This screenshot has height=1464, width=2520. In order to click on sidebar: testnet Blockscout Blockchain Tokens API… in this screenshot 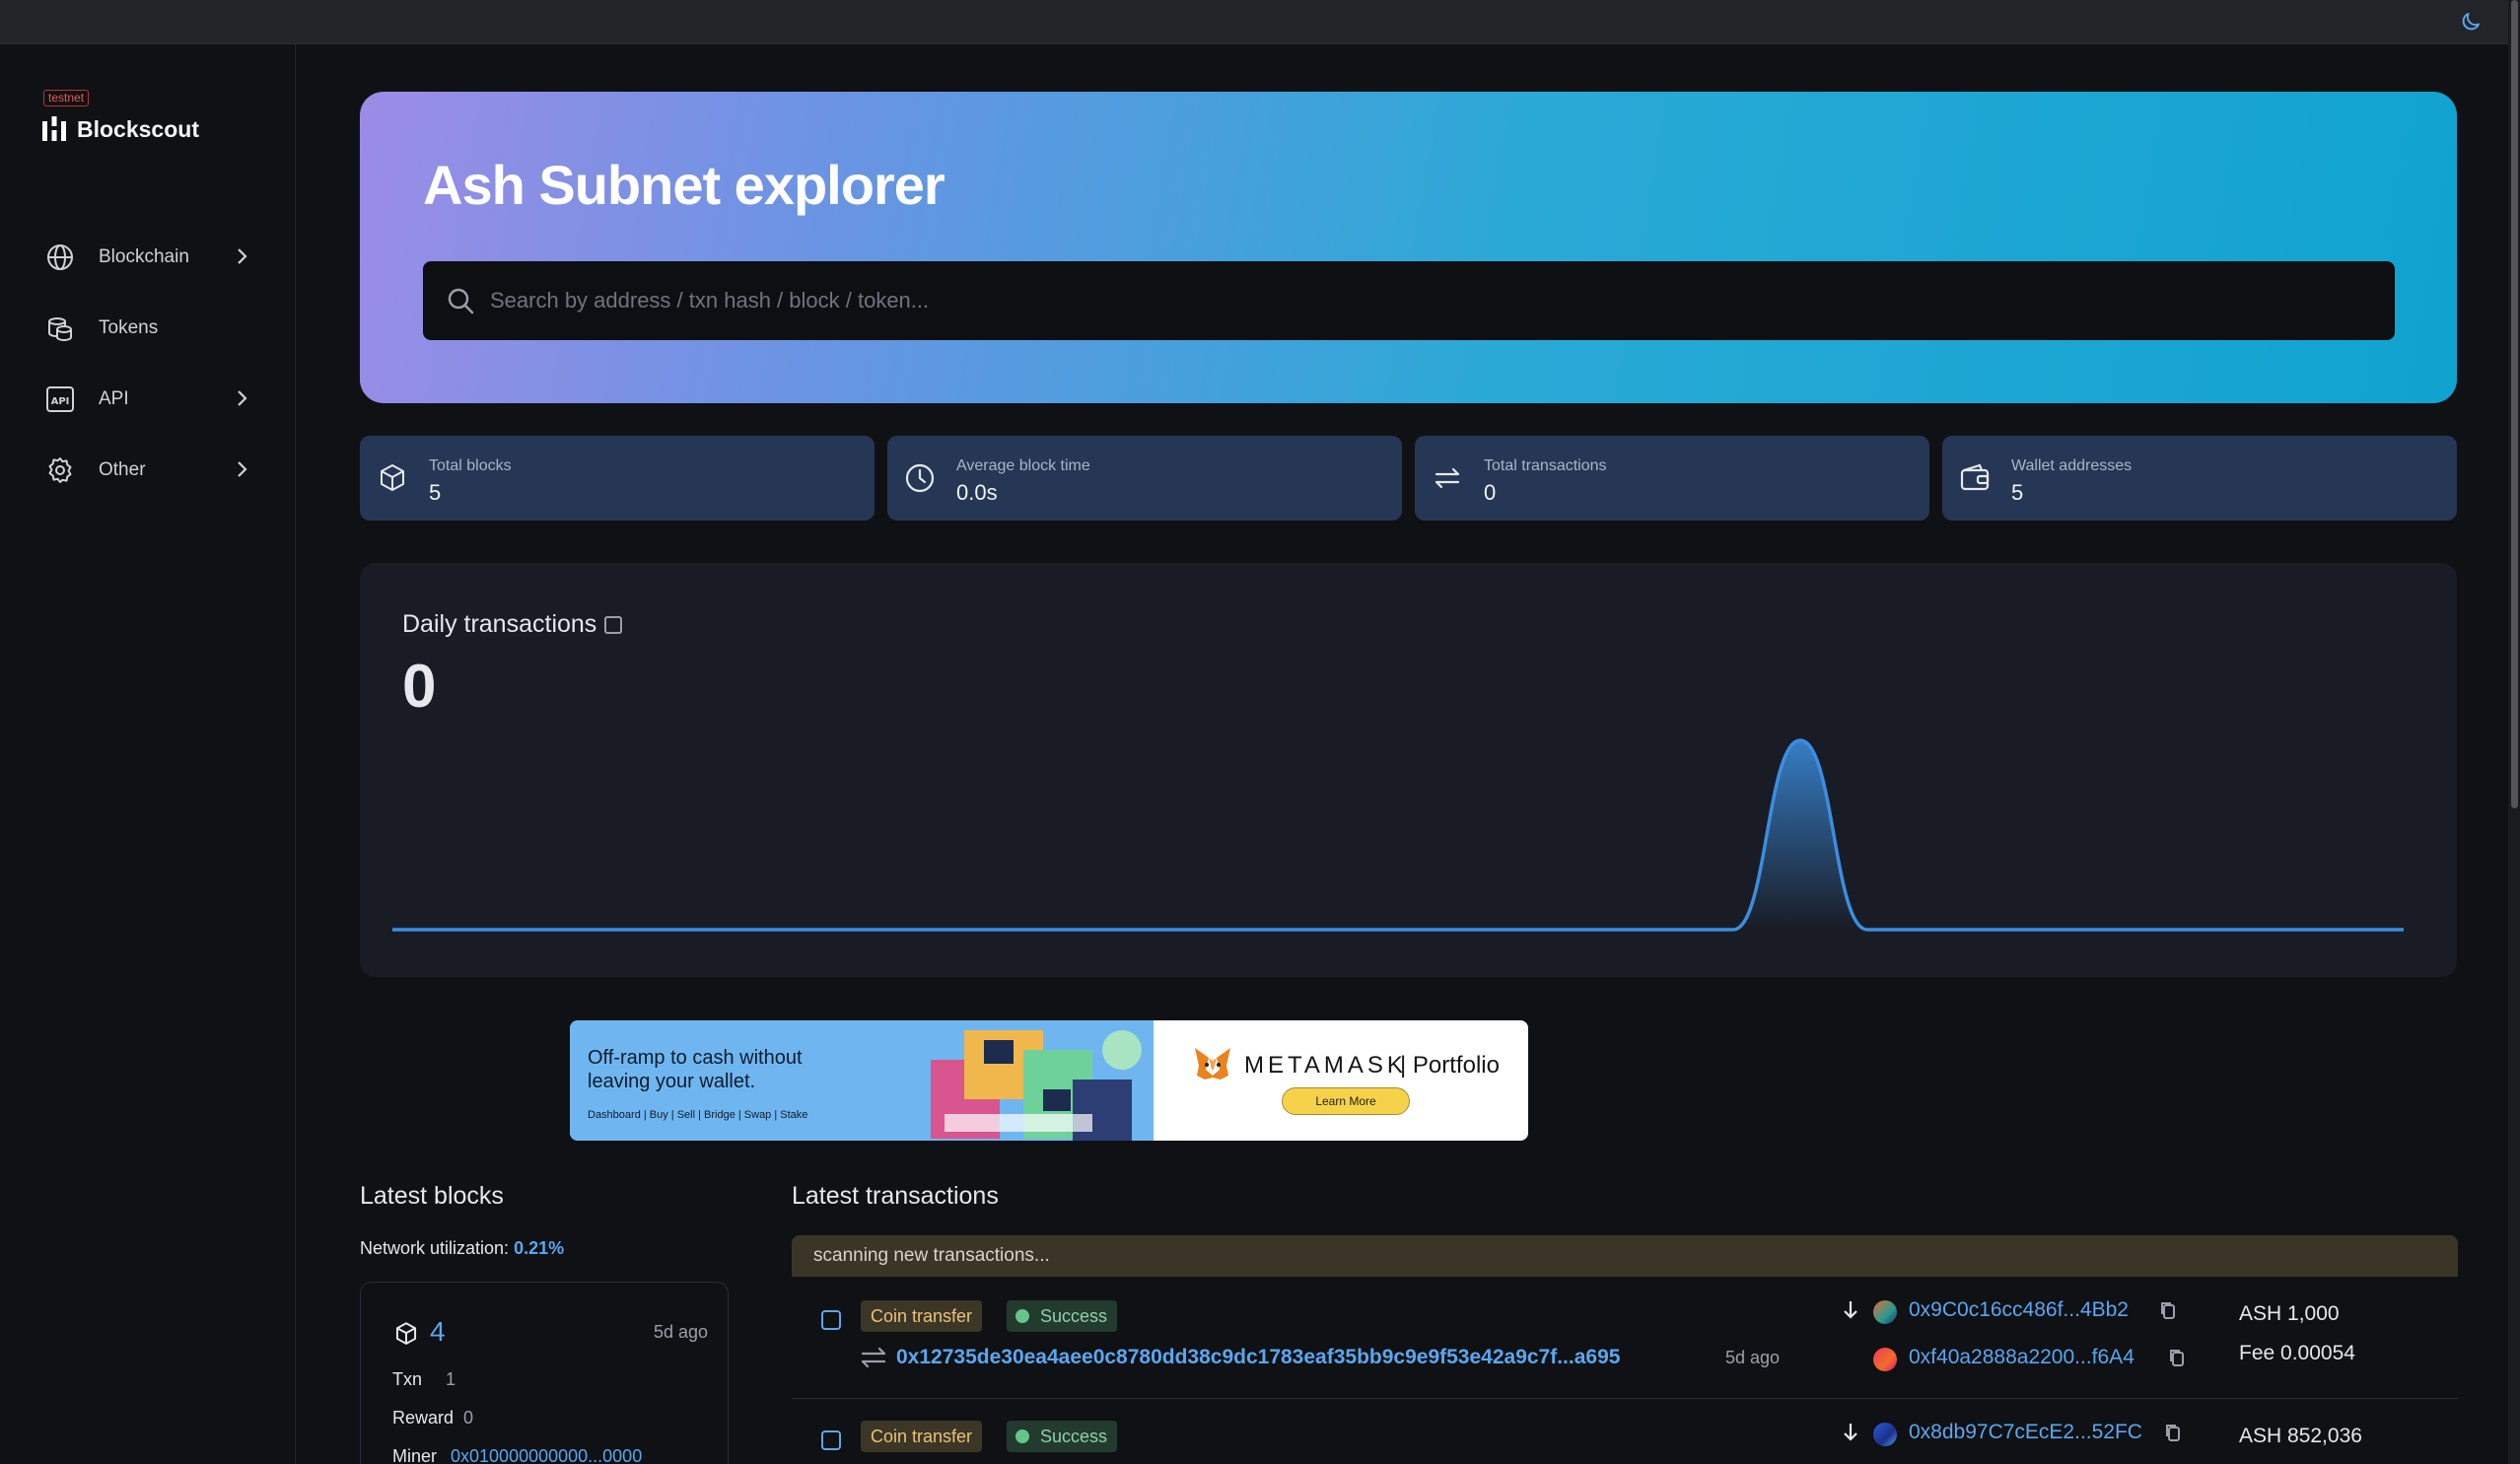, I will do `click(148, 754)`.